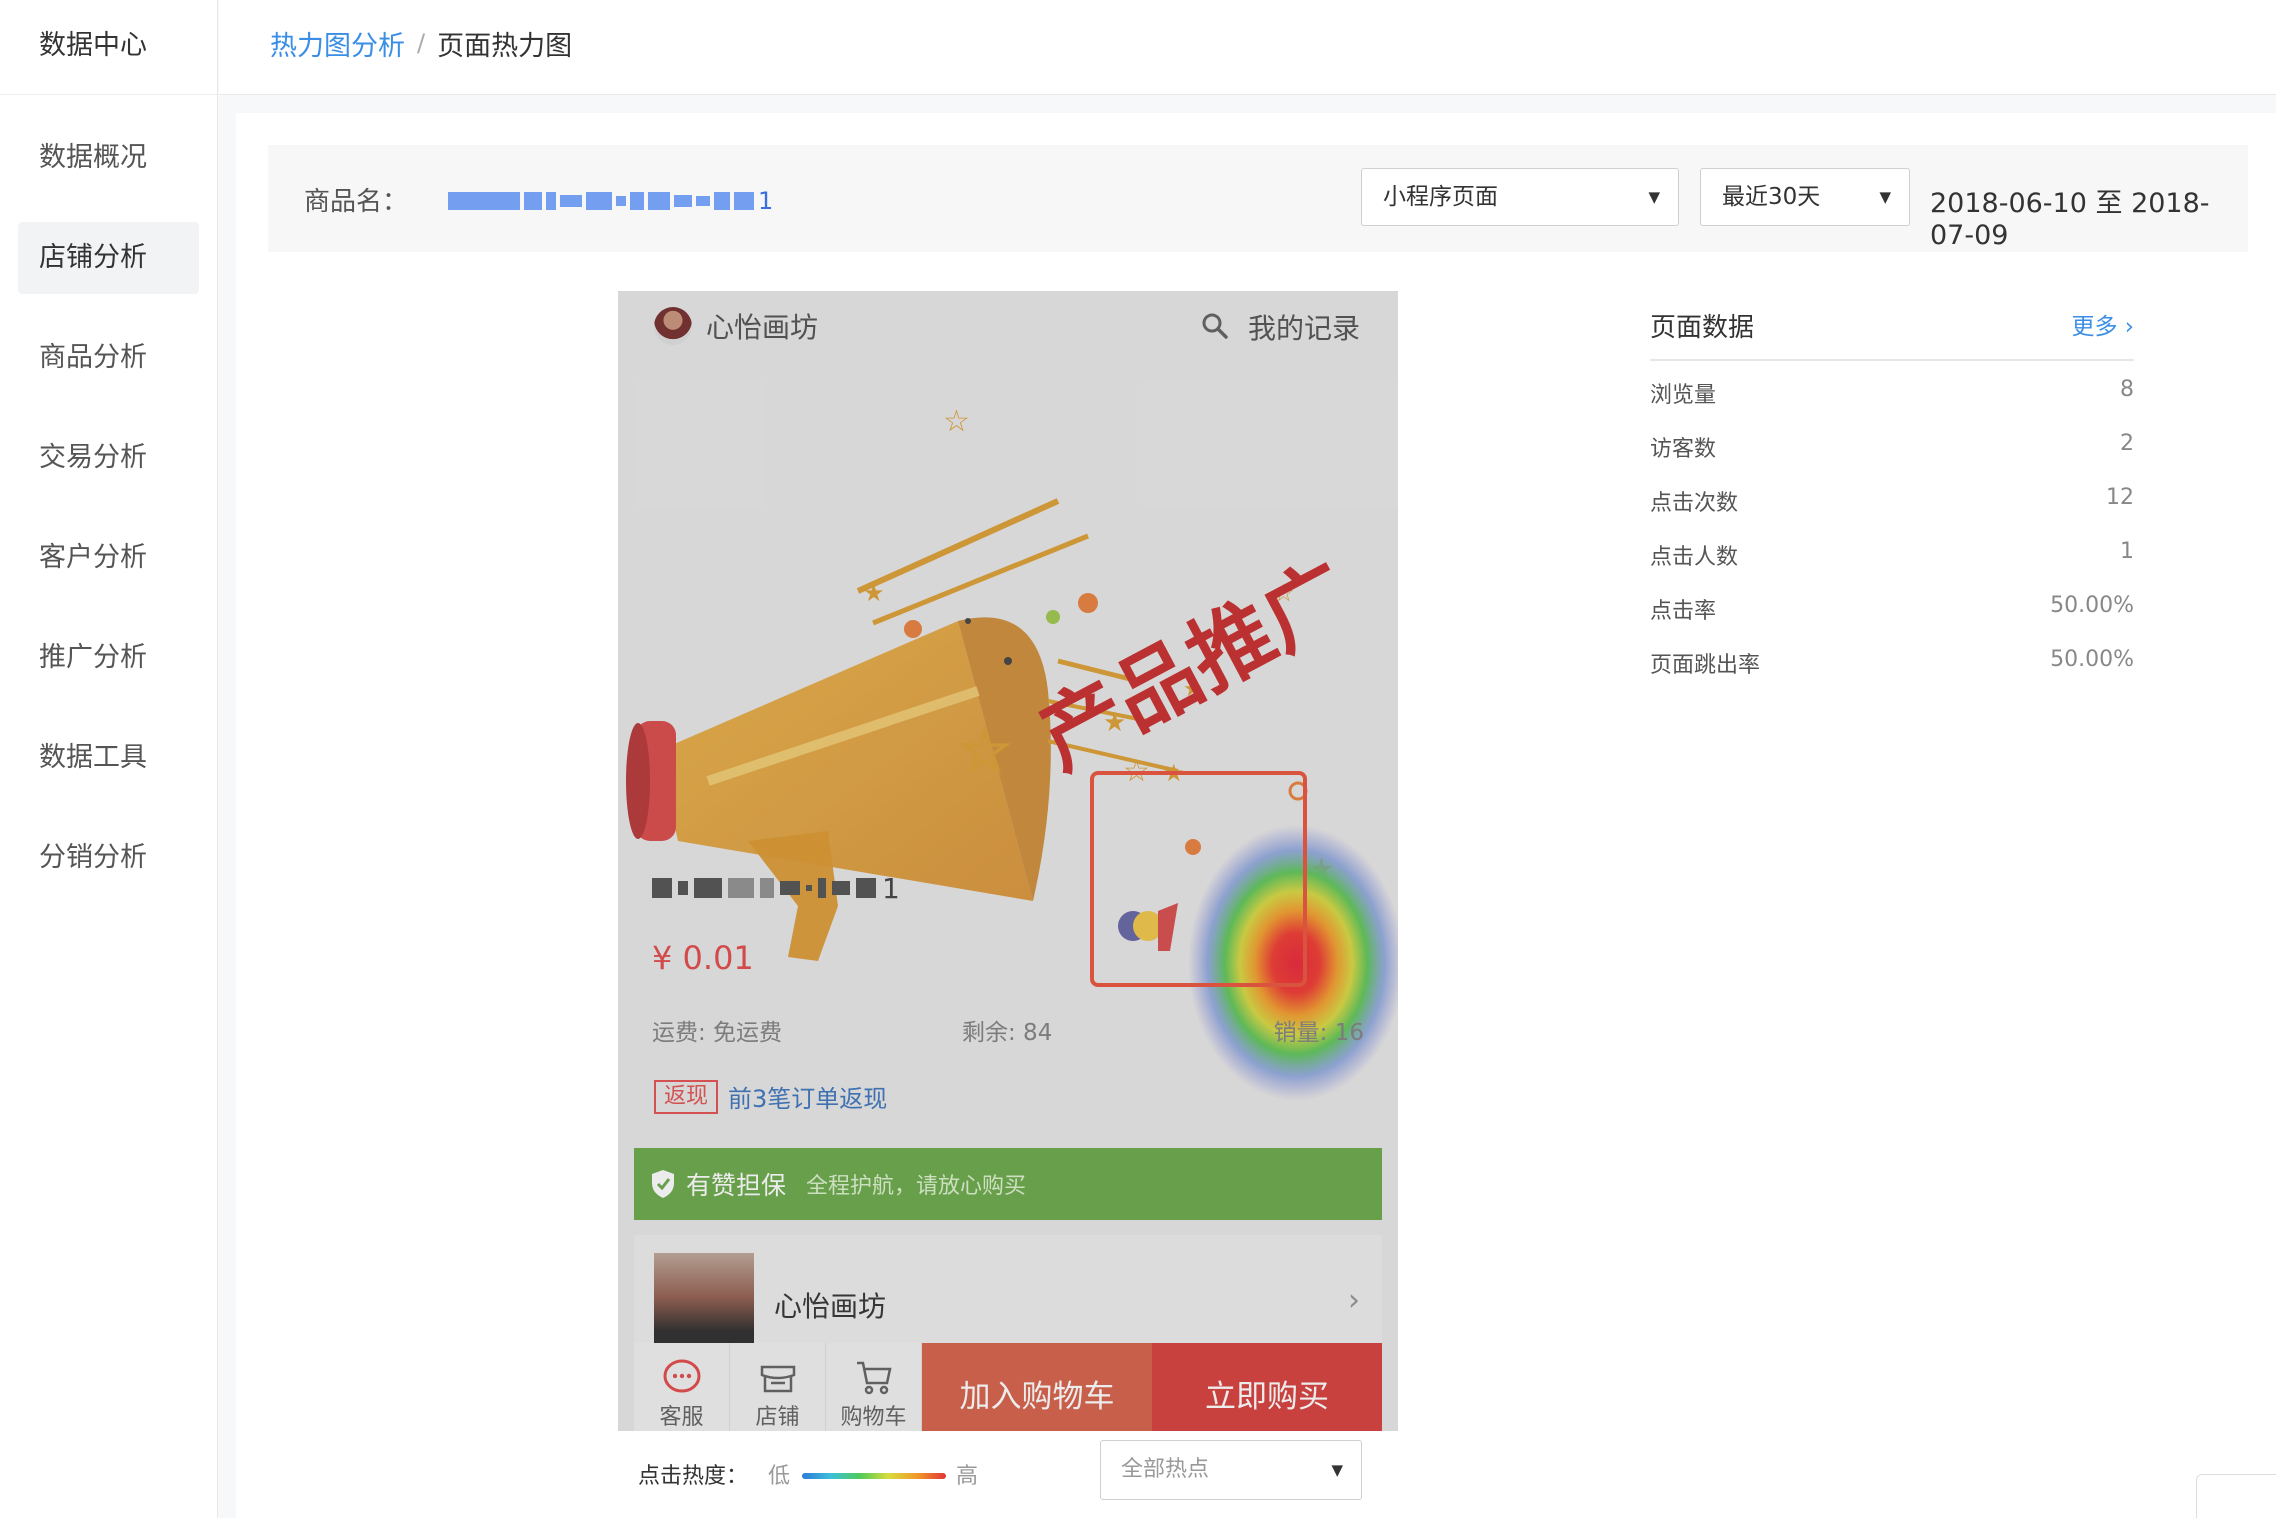 This screenshot has width=2276, height=1518. Describe the element at coordinates (736, 1185) in the screenshot. I see `guarantee-title: 有赞担保` at that location.